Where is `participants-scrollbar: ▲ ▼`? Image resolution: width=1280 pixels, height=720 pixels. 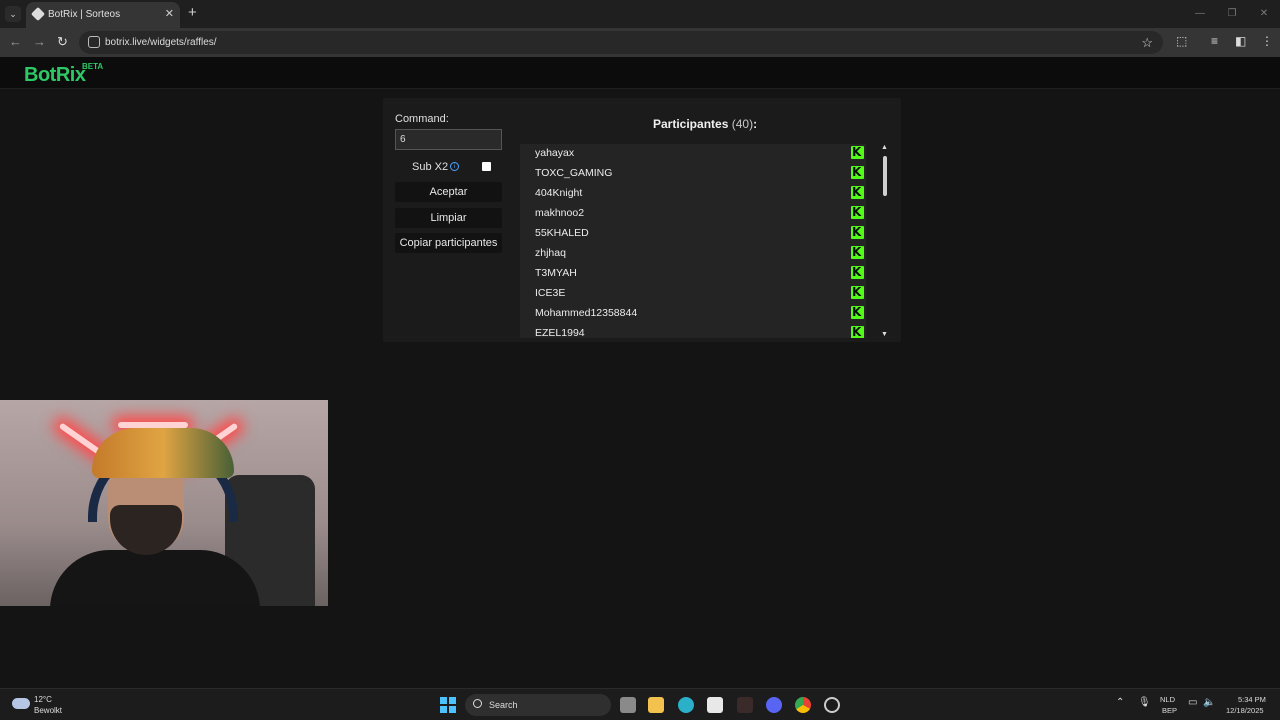 participants-scrollbar: ▲ ▼ is located at coordinates (885, 241).